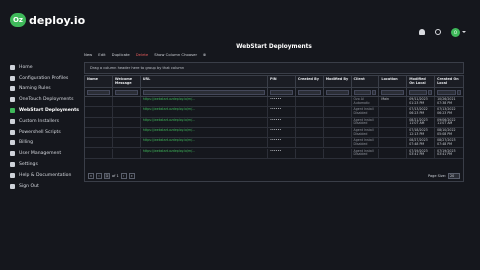  What do you see at coordinates (393, 102) in the screenshot?
I see `table-cell: Main` at bounding box center [393, 102].